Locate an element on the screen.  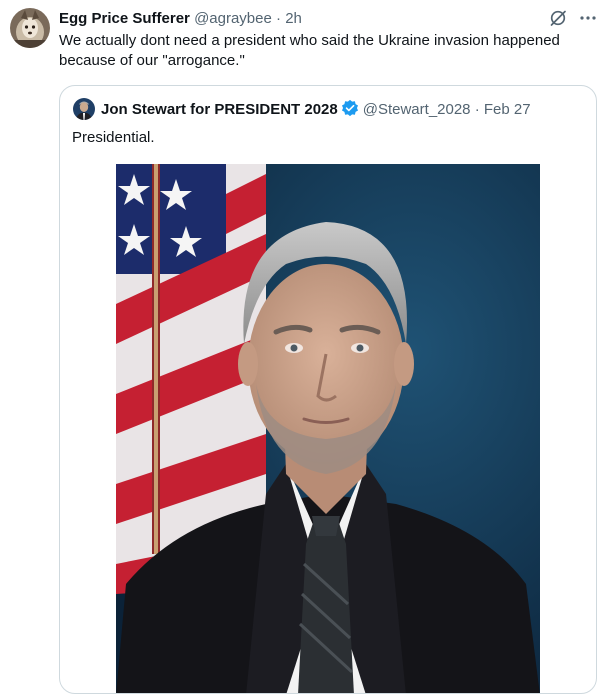
previous-tweet-edge is located at coordinates (304, 2).